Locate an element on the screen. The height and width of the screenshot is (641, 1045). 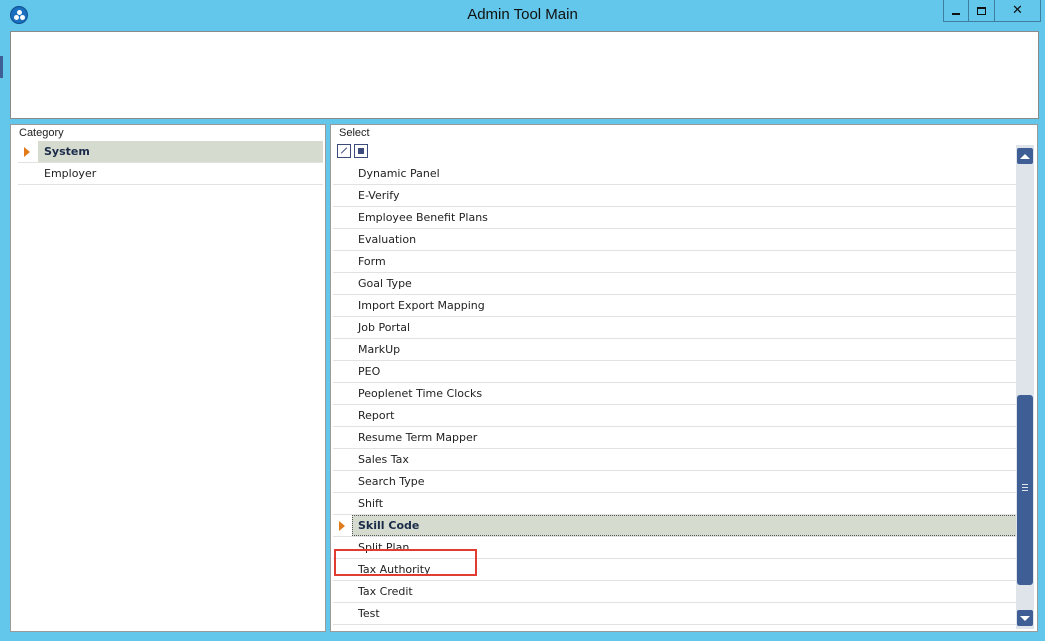
category-label: Category is located at coordinates (41, 133).